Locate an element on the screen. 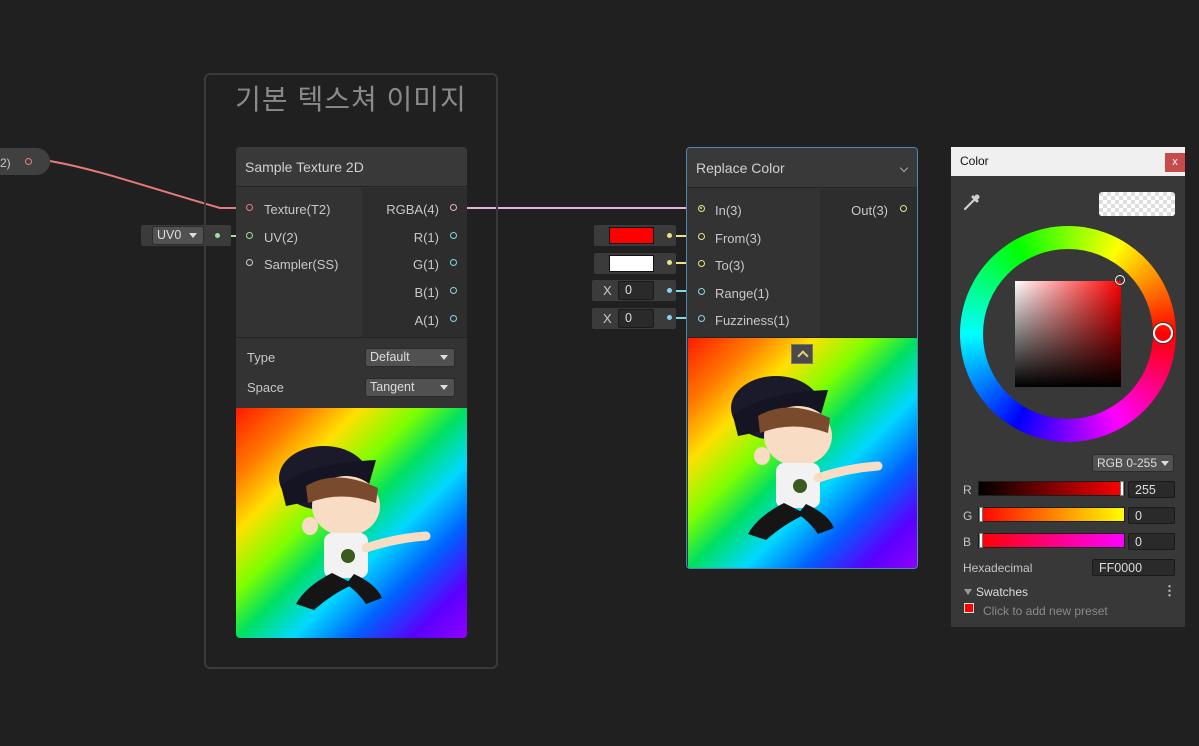 Image resolution: width=1199 pixels, height=746 pixels. swatches-hint: Click to add new preset is located at coordinates (1045, 611).